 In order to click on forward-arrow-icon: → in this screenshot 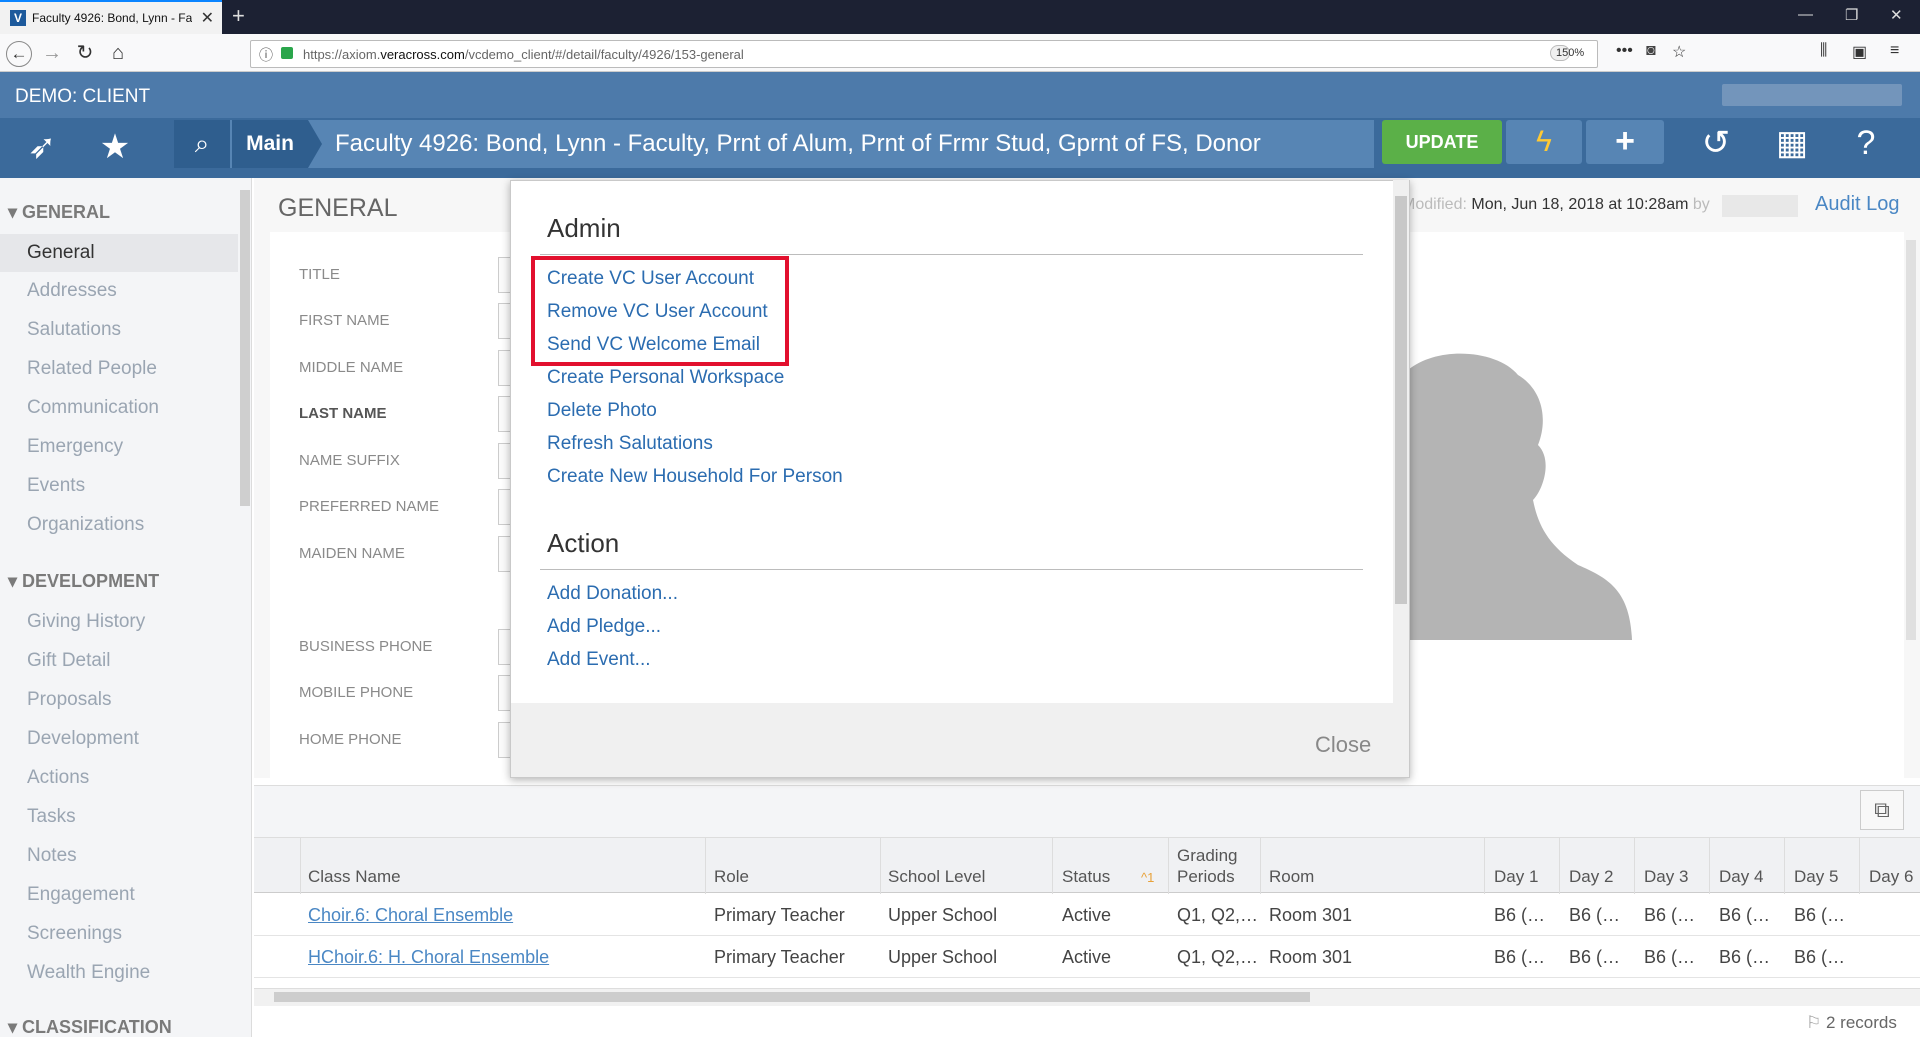, I will do `click(52, 53)`.